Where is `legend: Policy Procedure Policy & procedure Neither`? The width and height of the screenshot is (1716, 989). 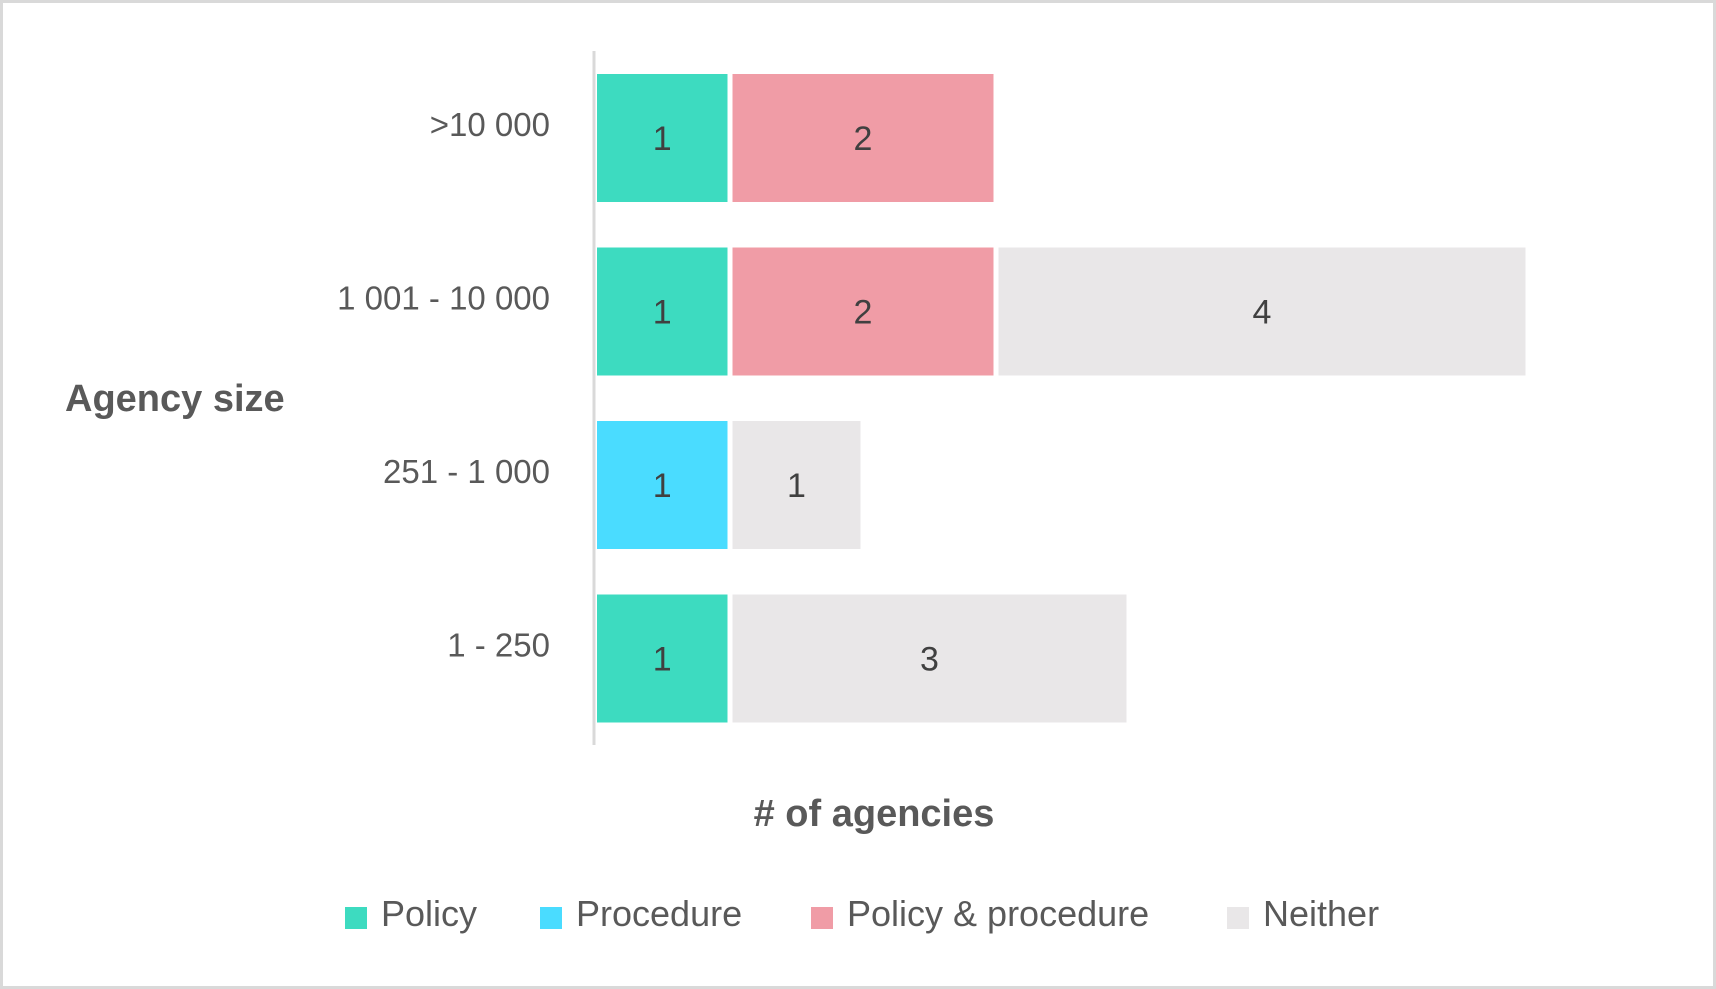
legend: Policy Procedure Policy & procedure Neither is located at coordinates (862, 913).